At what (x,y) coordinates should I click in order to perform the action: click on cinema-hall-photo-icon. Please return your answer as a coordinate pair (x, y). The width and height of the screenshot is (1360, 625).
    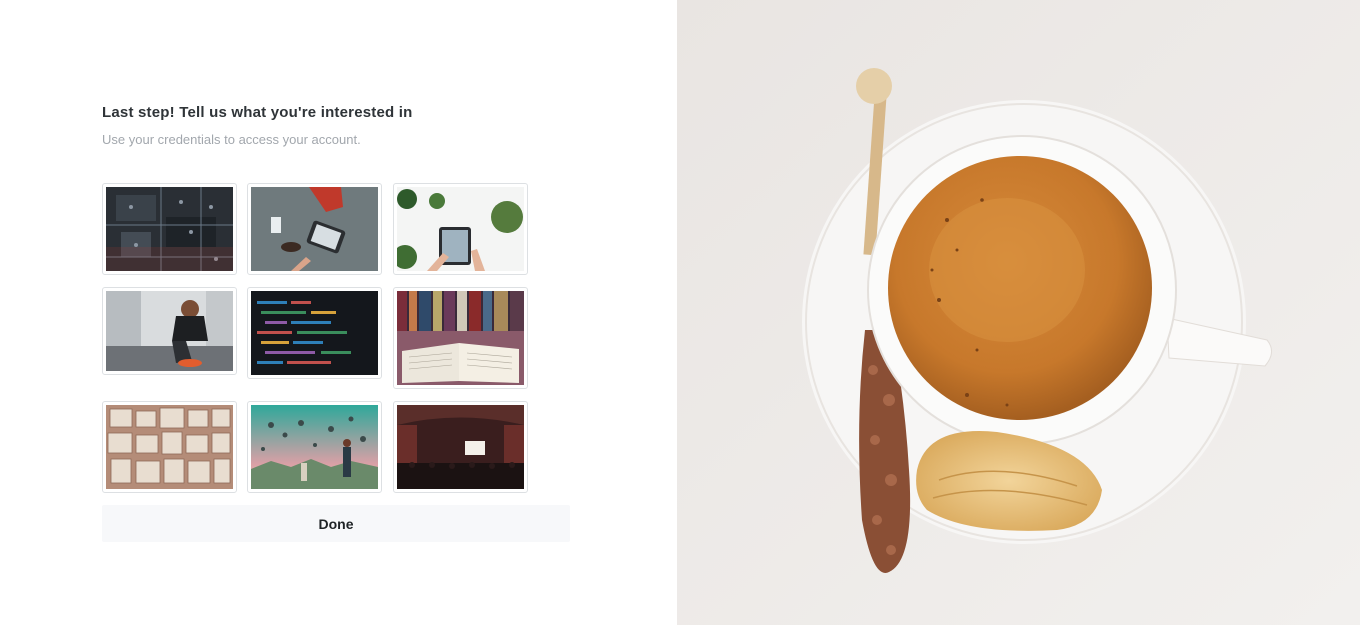
    Looking at the image, I should click on (460, 447).